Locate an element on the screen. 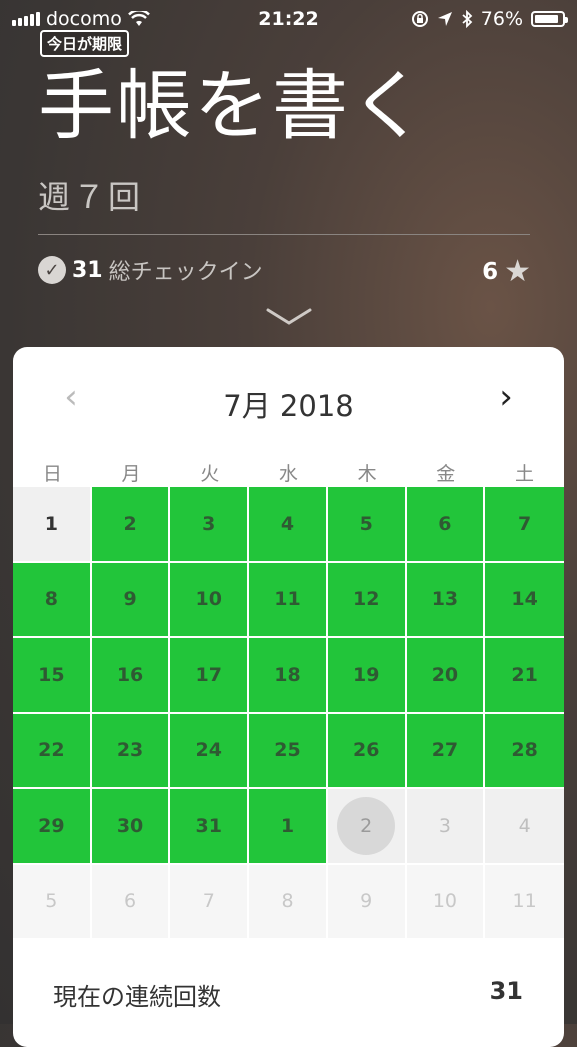 The height and width of the screenshot is (1047, 577). calendar-day: 12 is located at coordinates (367, 600).